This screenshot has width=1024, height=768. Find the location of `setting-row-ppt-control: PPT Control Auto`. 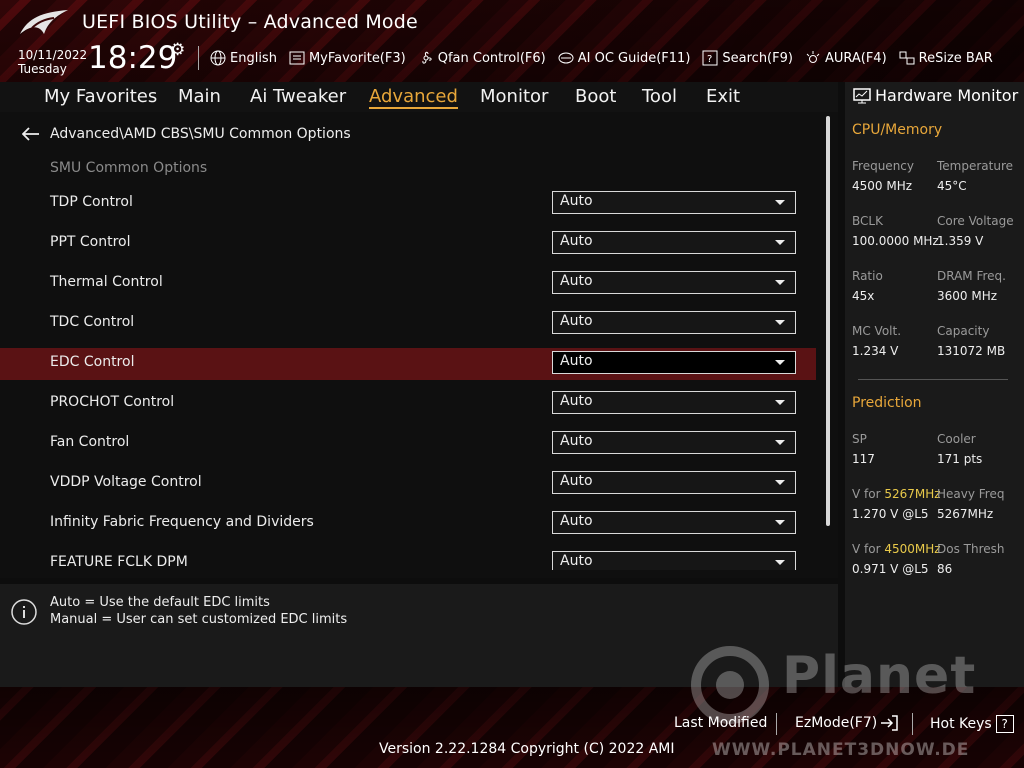

setting-row-ppt-control: PPT Control Auto is located at coordinates (408, 244).